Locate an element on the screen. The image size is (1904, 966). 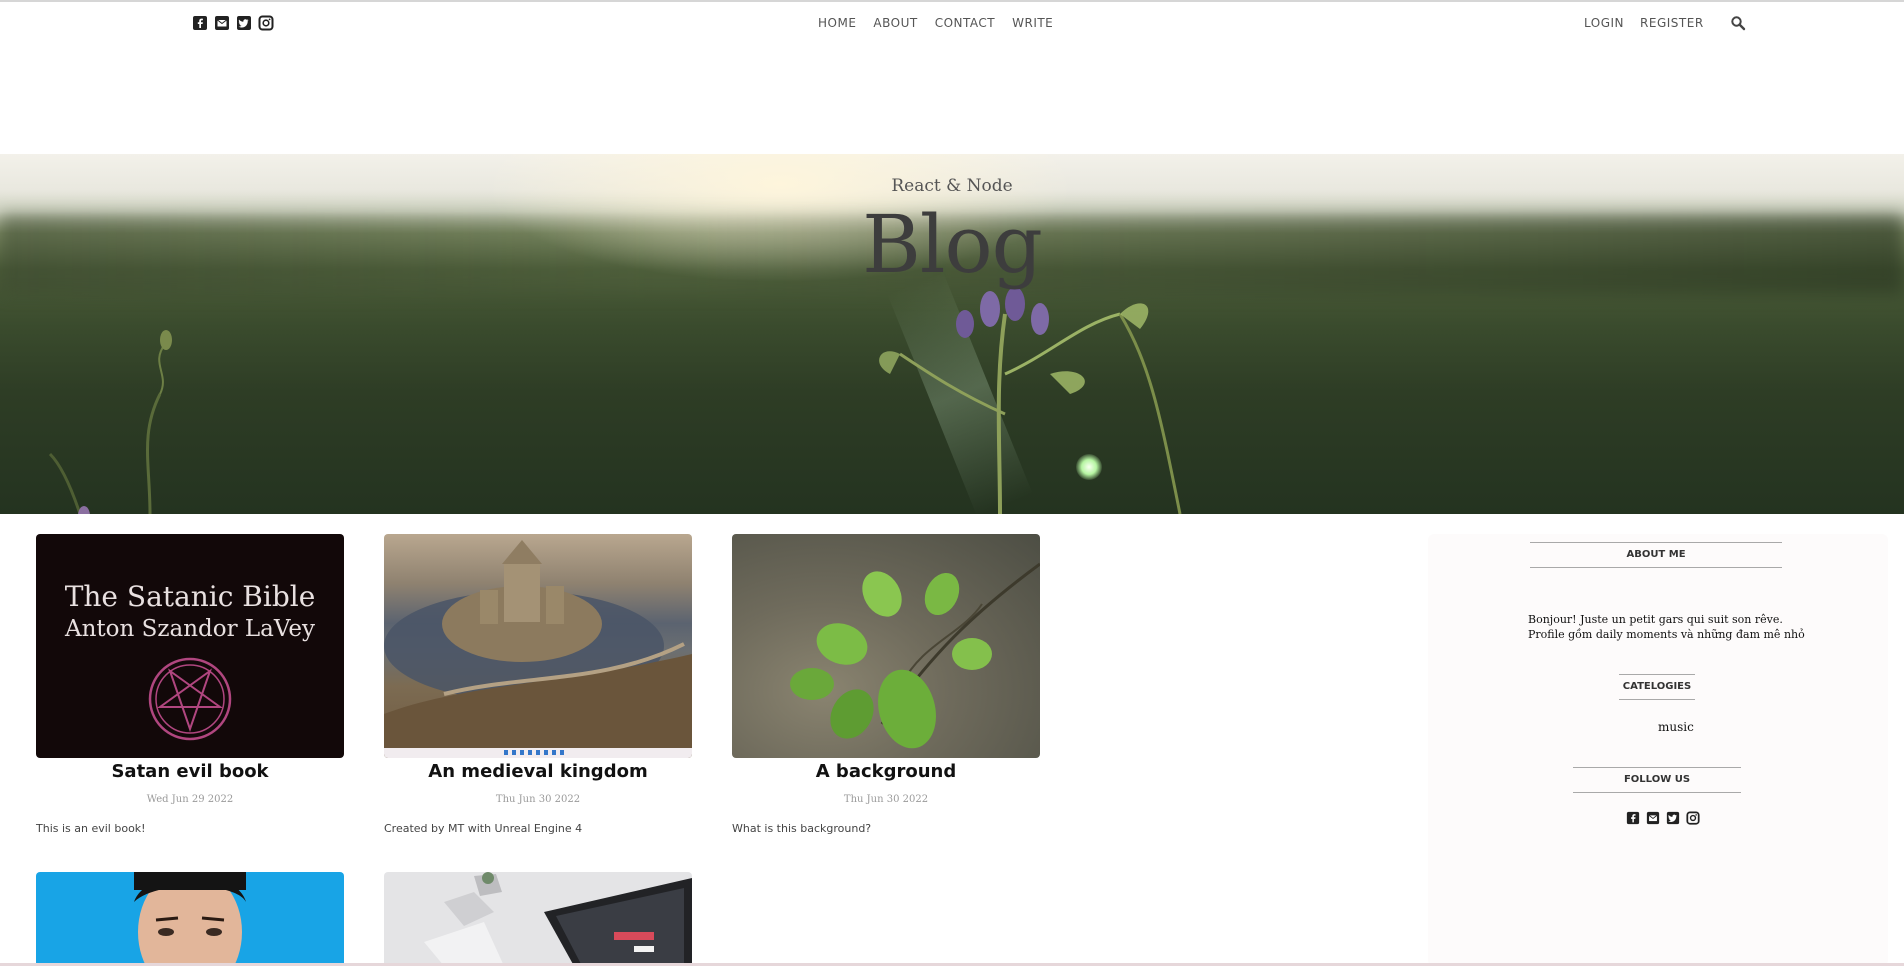
post-title: A background is located at coordinates (886, 772).